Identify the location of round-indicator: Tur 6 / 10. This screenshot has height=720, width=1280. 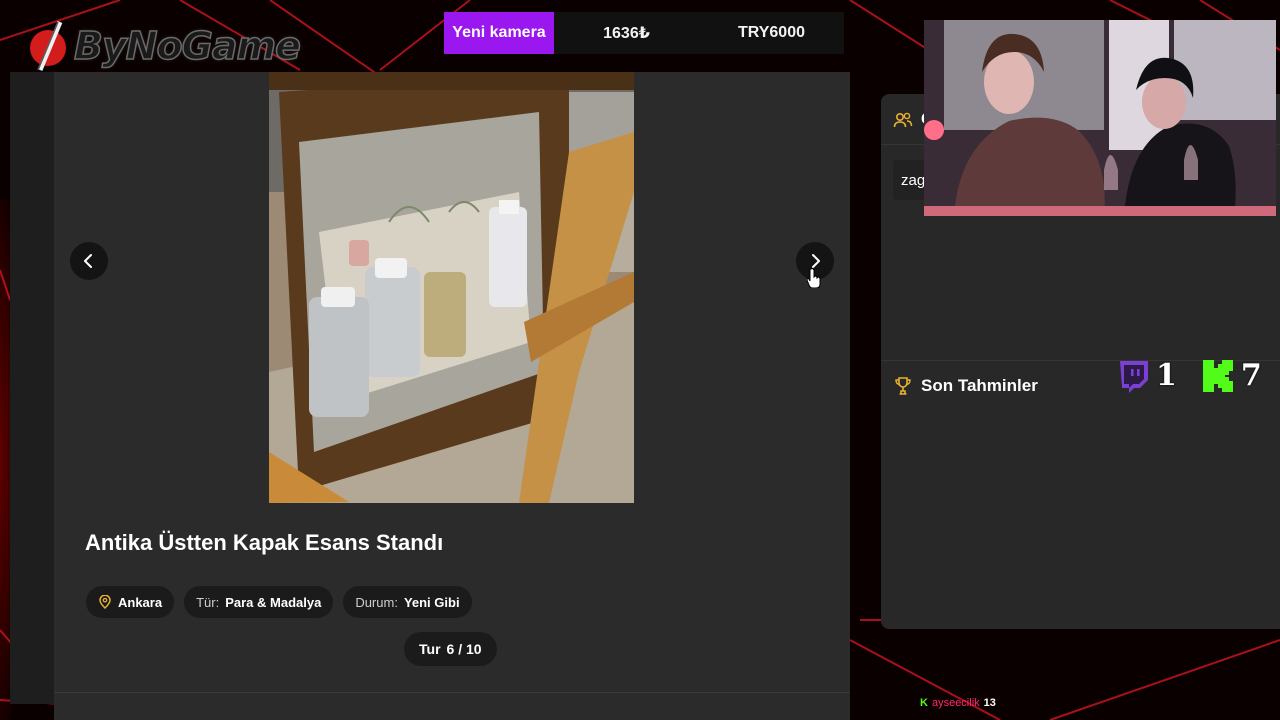
(450, 649).